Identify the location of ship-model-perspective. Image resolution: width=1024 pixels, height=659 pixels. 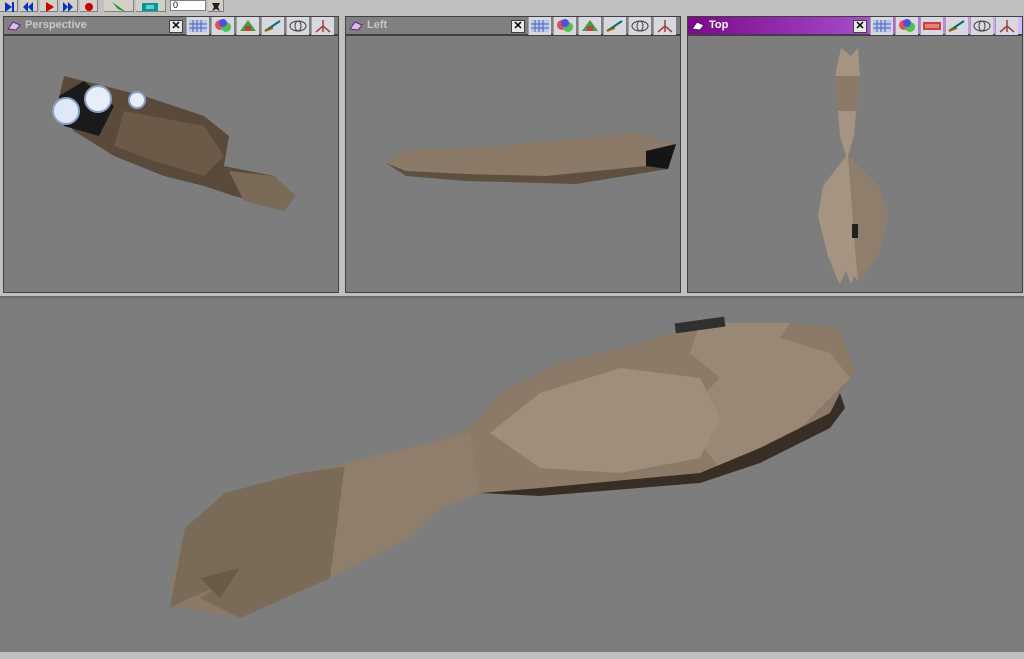
(174, 143).